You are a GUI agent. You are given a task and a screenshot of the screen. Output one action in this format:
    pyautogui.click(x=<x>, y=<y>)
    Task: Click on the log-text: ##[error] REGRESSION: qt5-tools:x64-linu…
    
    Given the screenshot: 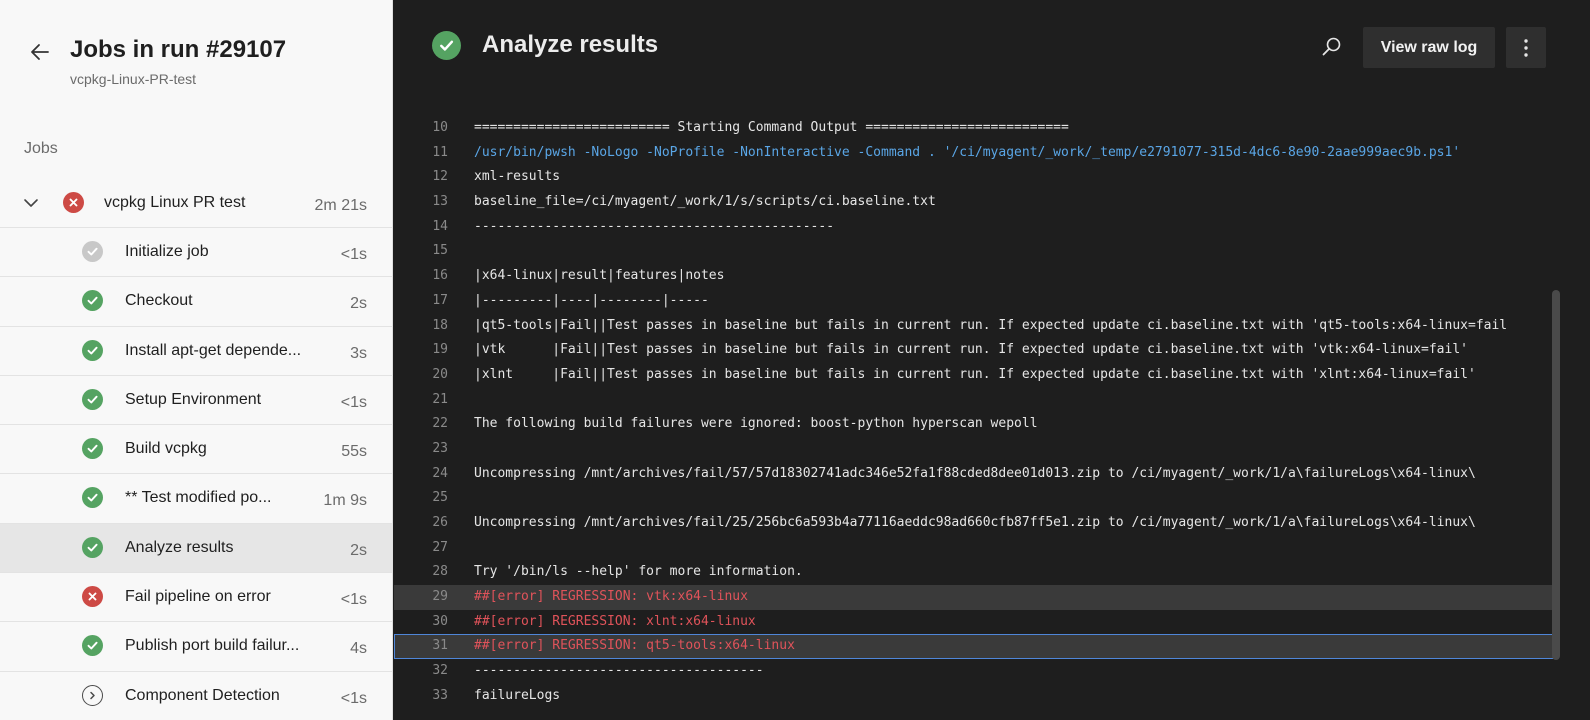 What is the action you would take?
    pyautogui.click(x=634, y=646)
    